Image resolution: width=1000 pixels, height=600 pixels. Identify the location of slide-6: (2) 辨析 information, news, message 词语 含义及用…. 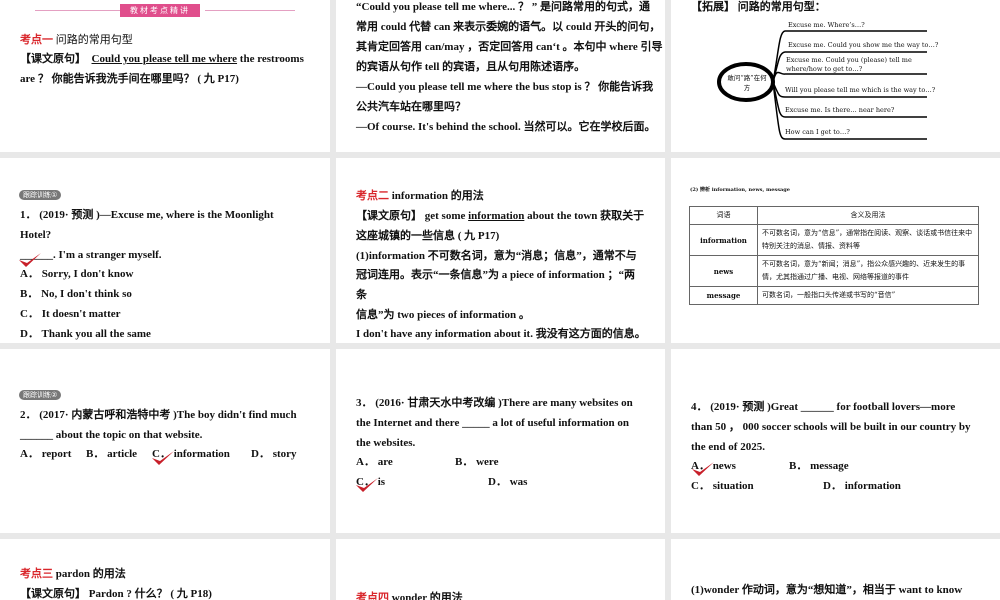
(835, 250).